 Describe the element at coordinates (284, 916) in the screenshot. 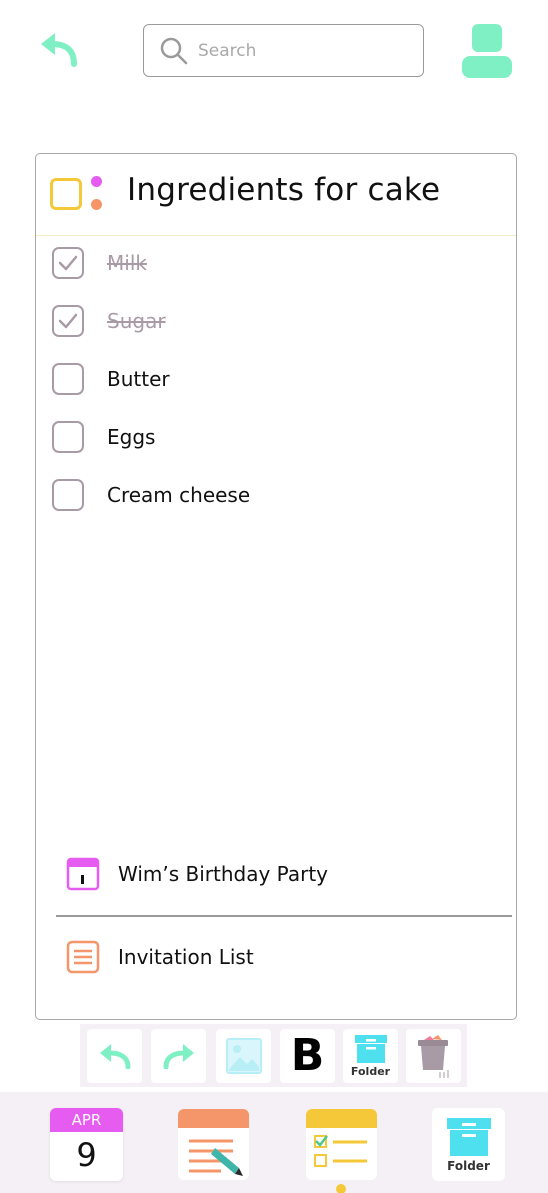

I see `divider` at that location.